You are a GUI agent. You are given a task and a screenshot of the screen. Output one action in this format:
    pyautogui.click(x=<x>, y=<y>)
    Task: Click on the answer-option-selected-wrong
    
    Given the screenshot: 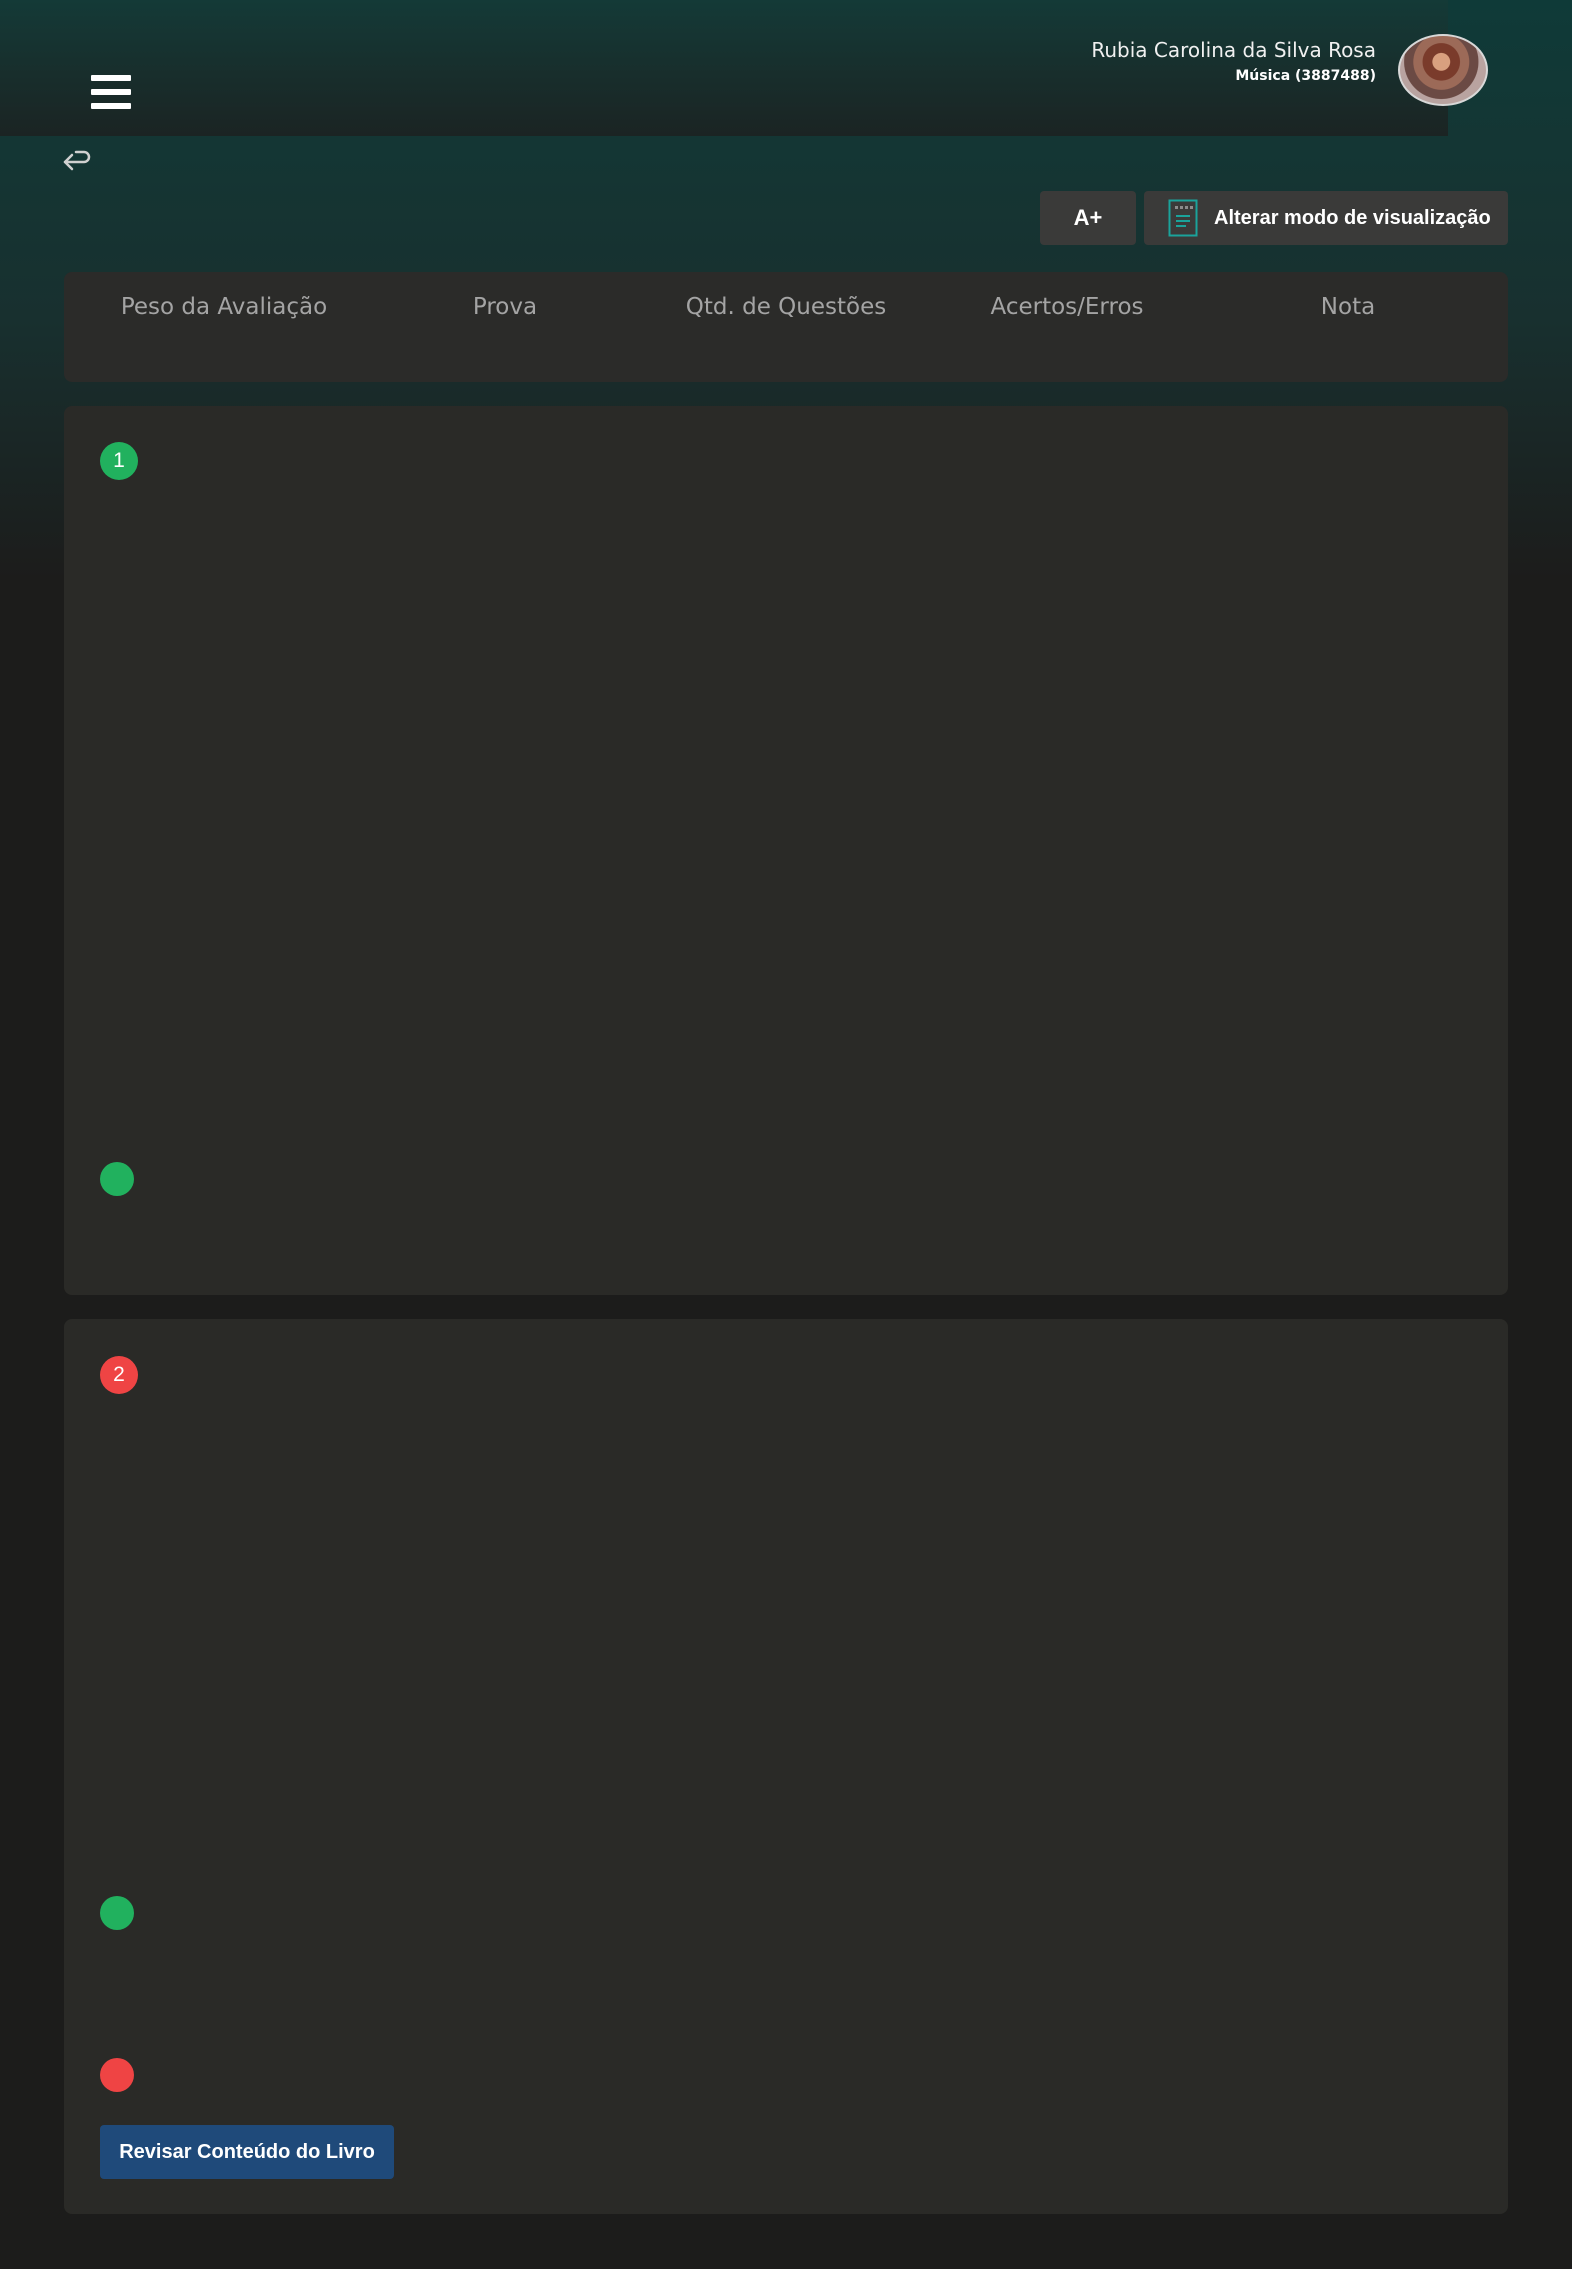 What is the action you would take?
    pyautogui.click(x=117, y=2075)
    